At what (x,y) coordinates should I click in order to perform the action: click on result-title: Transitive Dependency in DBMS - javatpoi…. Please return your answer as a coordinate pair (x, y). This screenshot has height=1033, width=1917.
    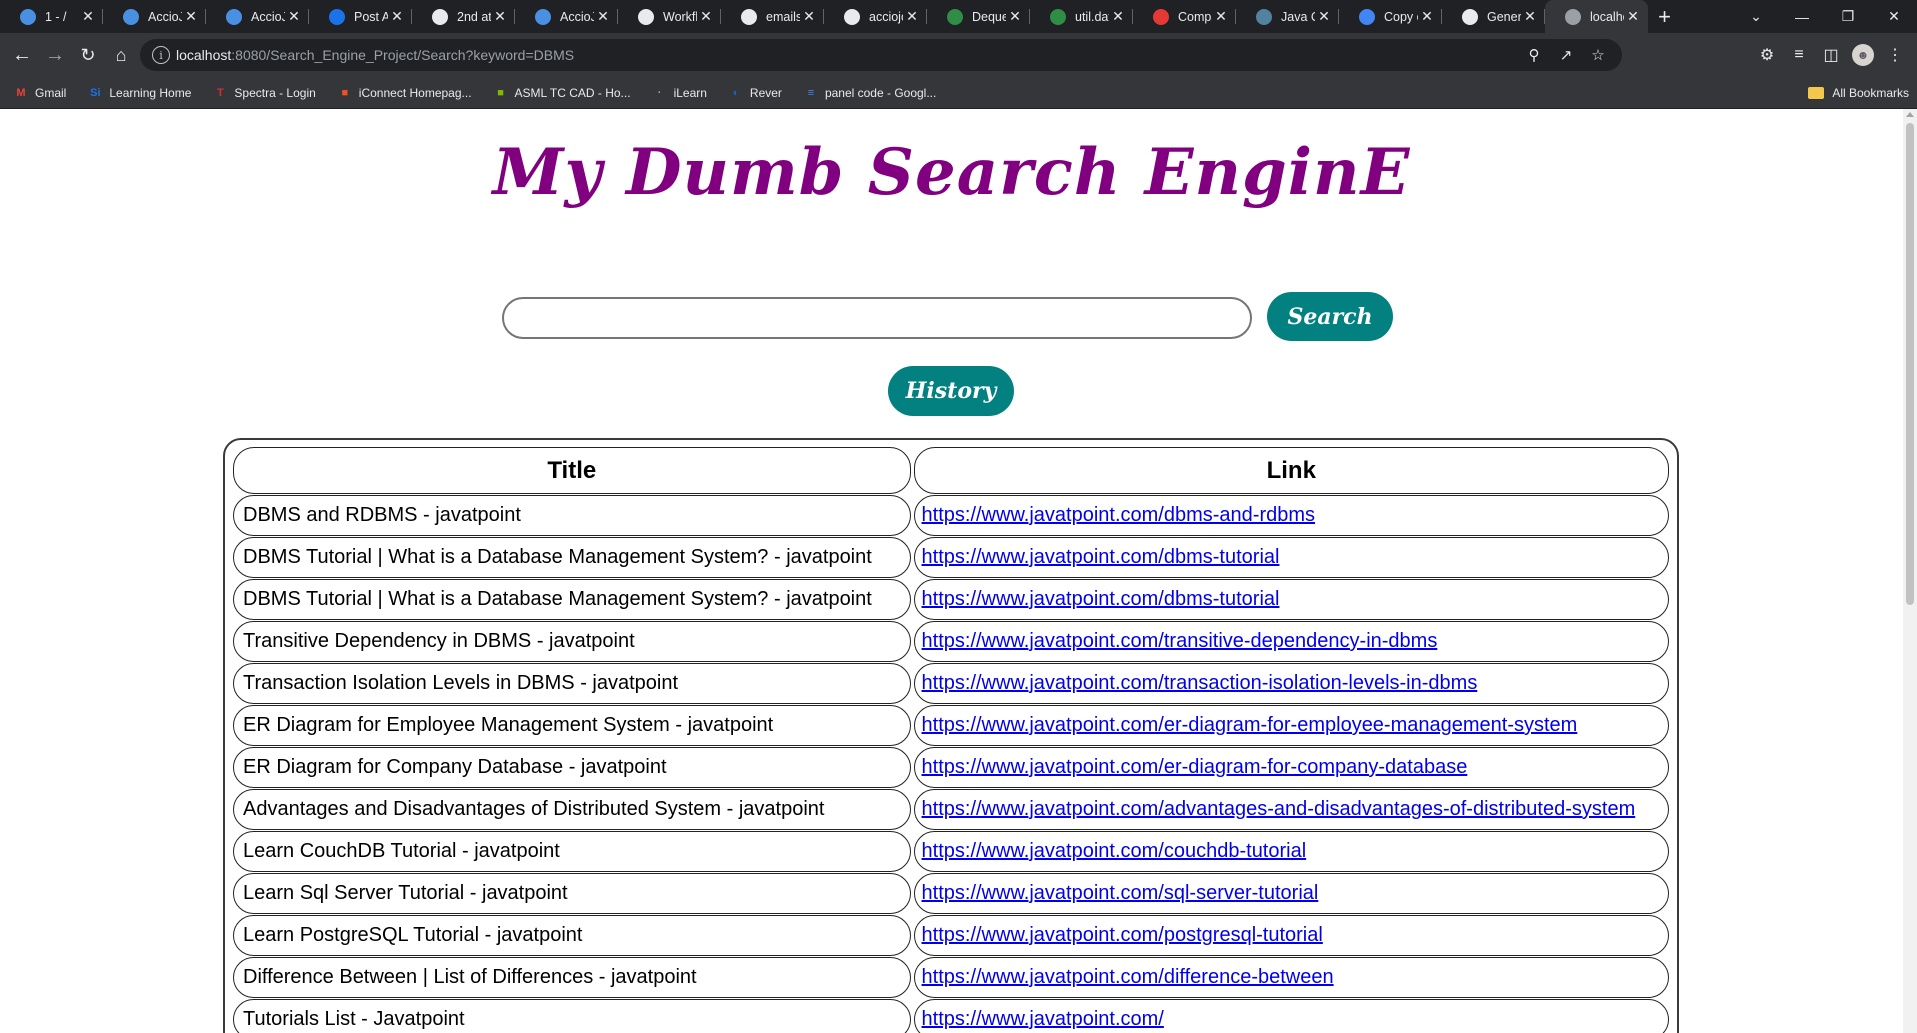
    Looking at the image, I should click on (572, 641).